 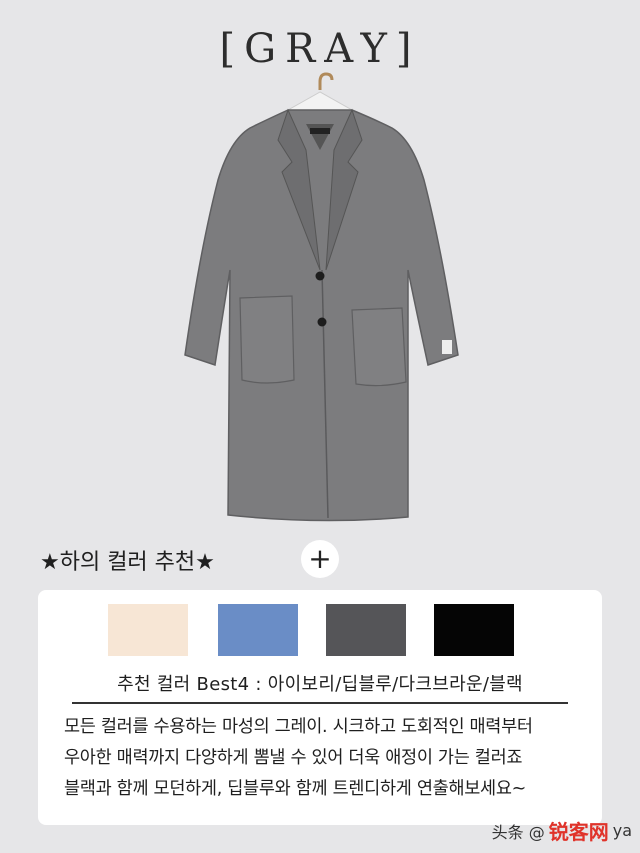 I want to click on swatch-ivory, so click(x=148, y=630).